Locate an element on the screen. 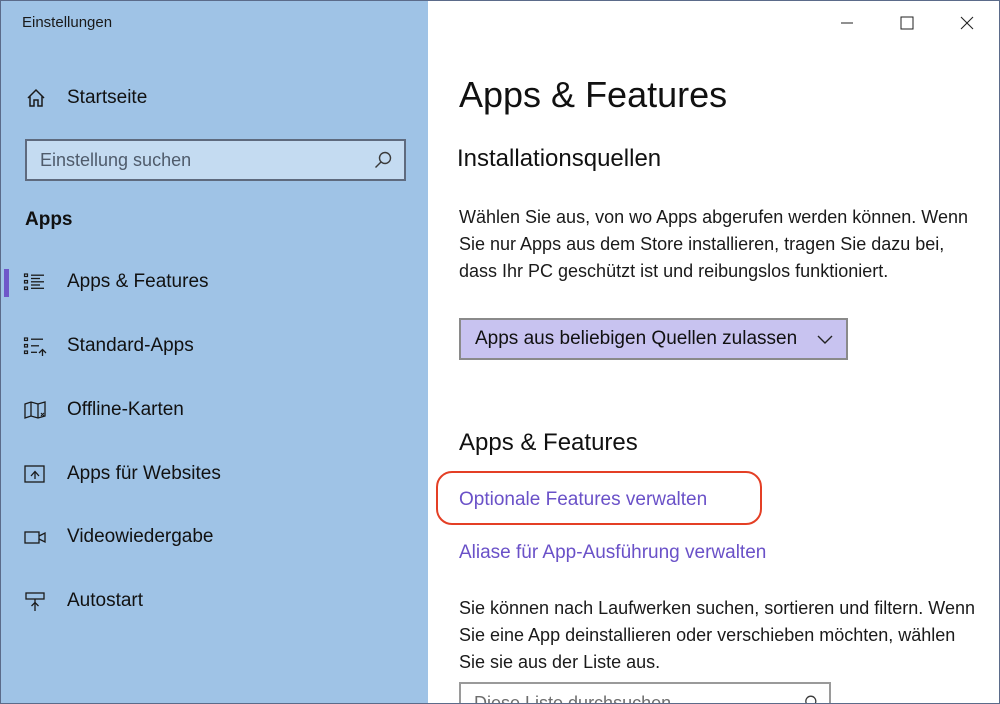 This screenshot has width=1000, height=704. home-nav-item: Startseite is located at coordinates (86, 98).